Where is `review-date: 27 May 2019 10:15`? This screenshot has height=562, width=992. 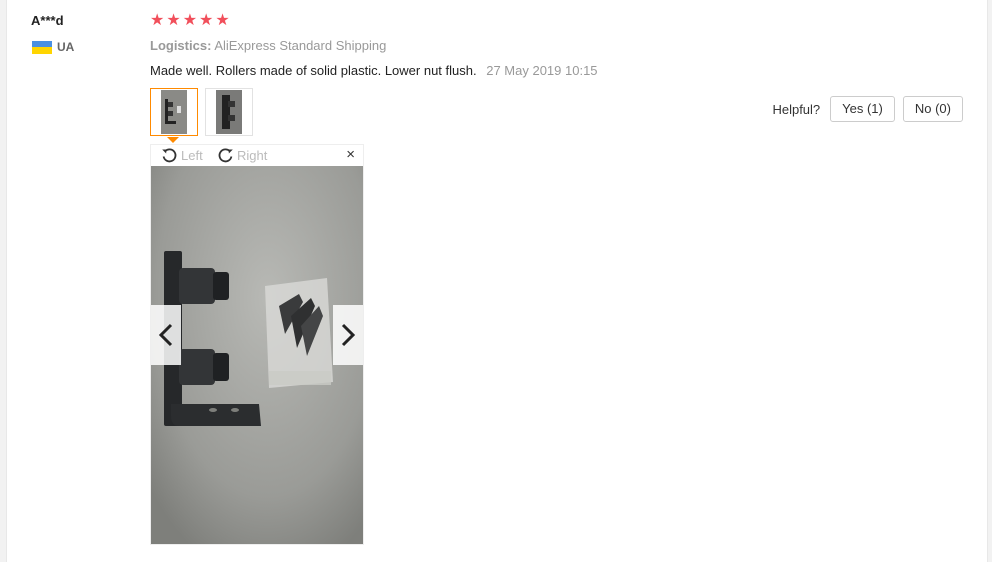 review-date: 27 May 2019 10:15 is located at coordinates (542, 70).